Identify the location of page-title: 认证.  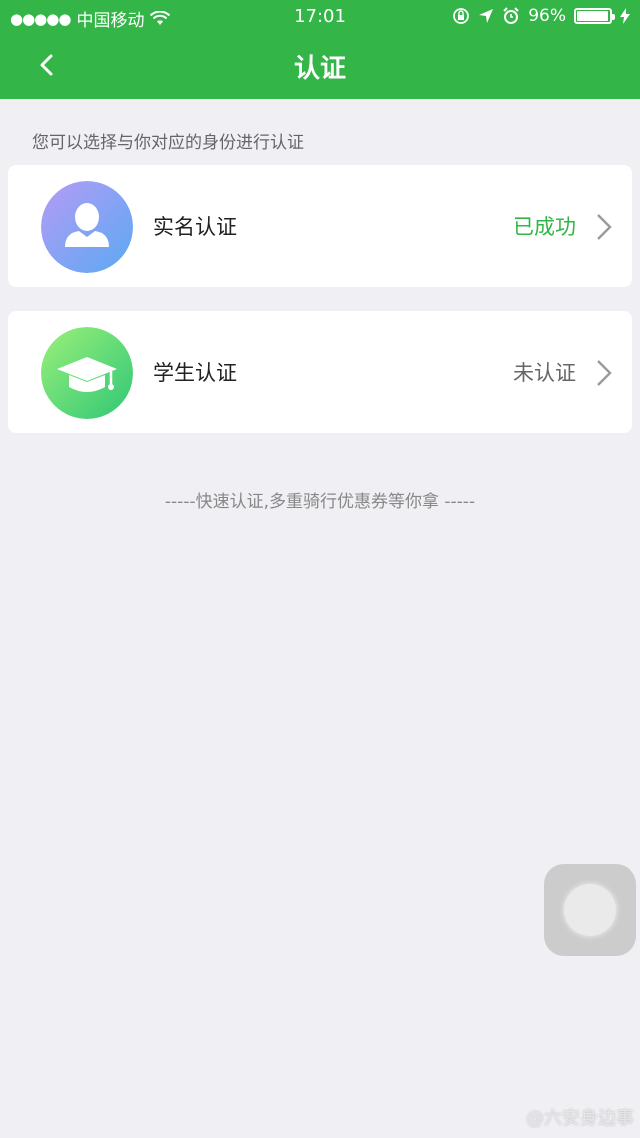
(319, 69).